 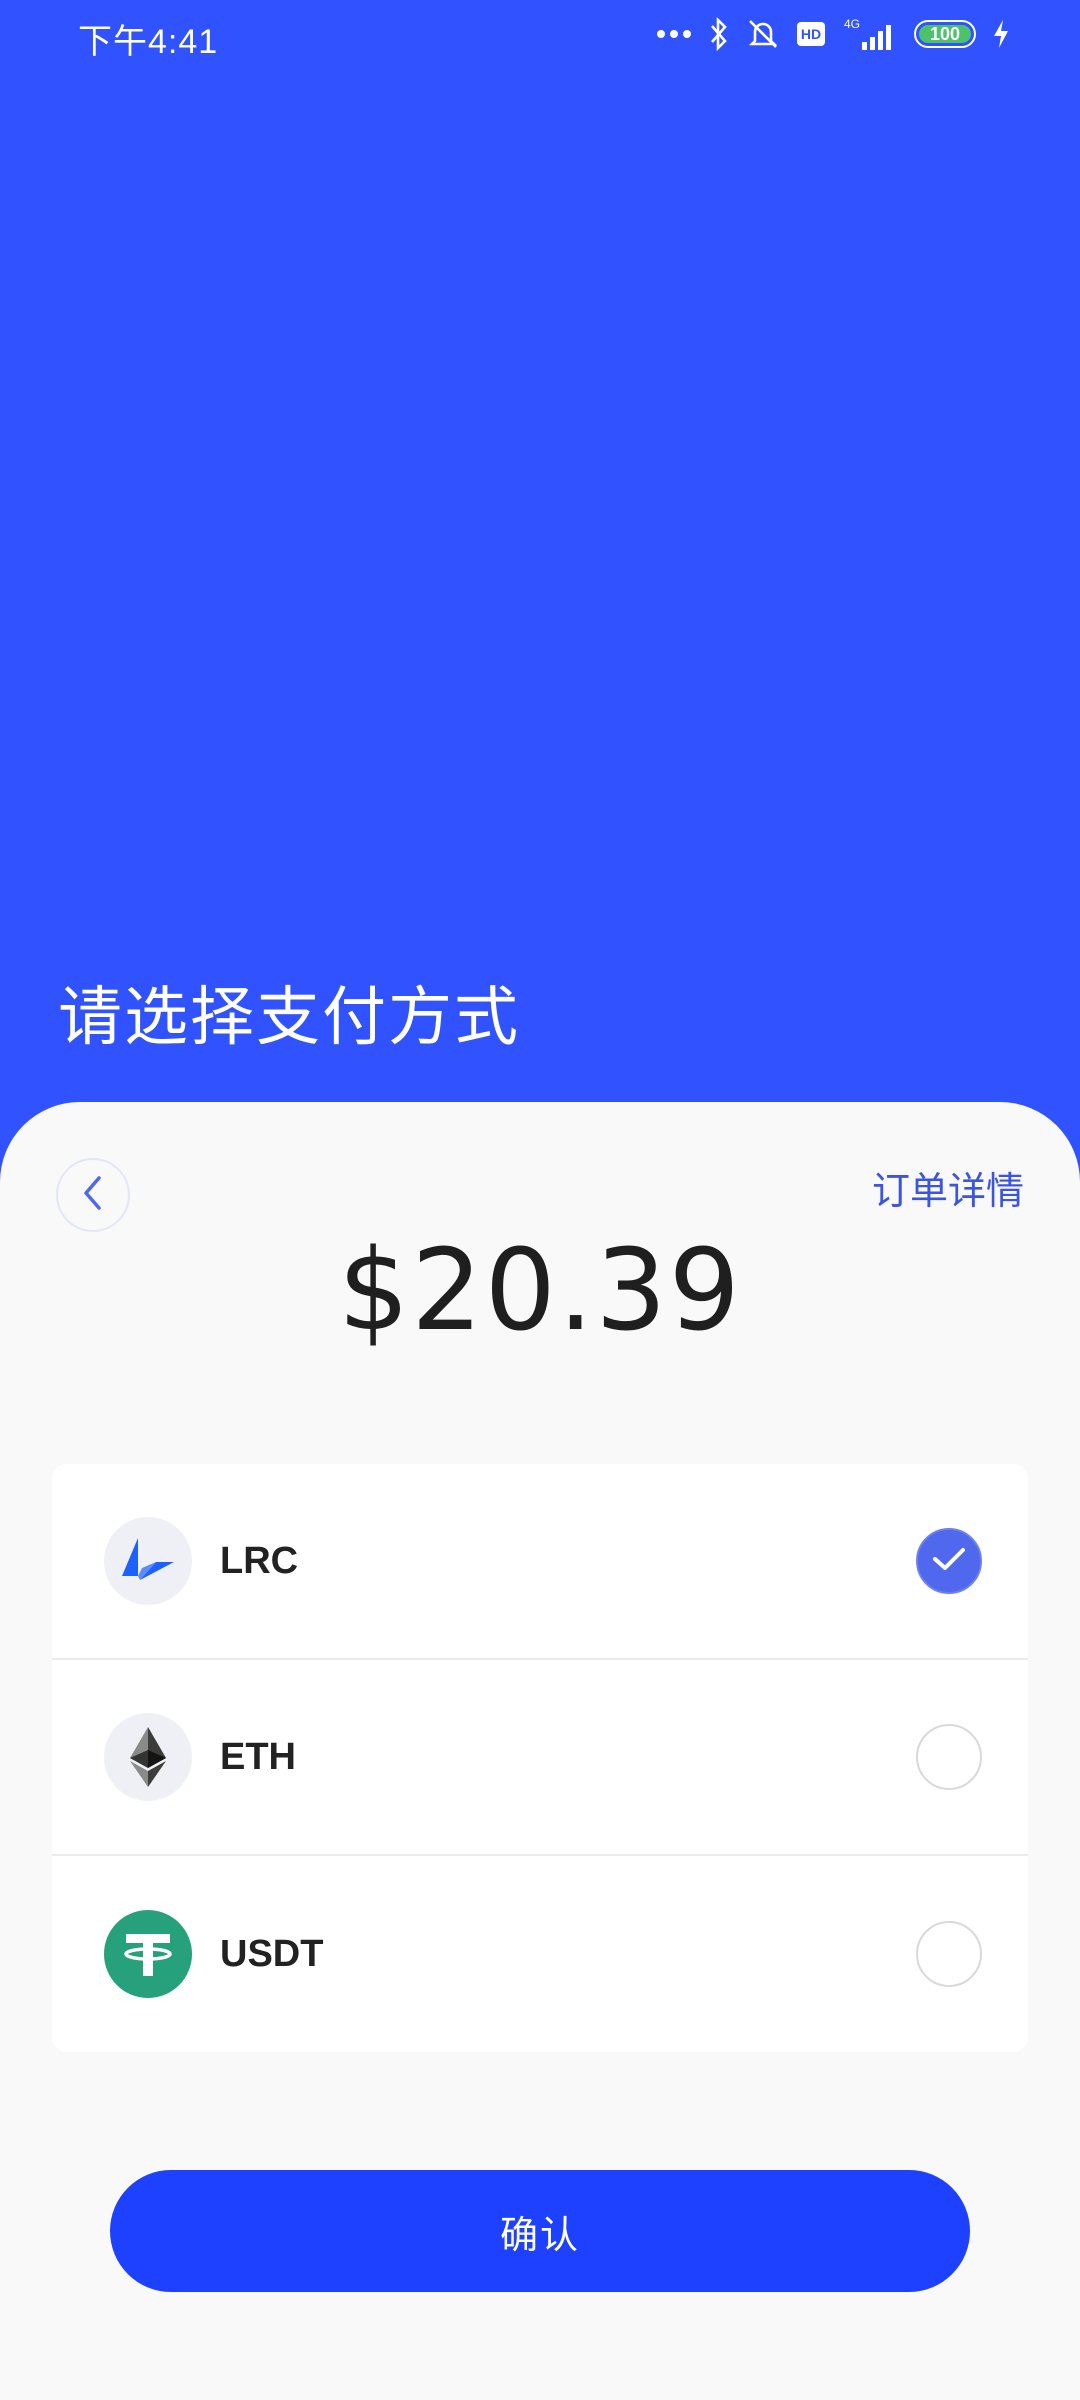 What do you see at coordinates (1001, 34) in the screenshot?
I see `charging-icon` at bounding box center [1001, 34].